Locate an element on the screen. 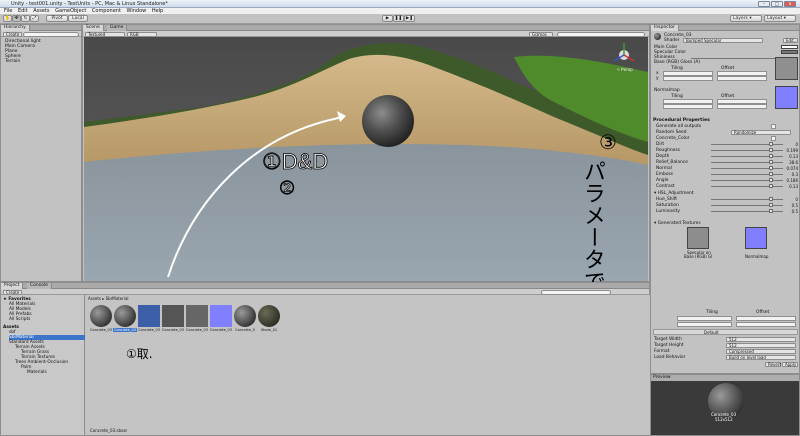 Image resolution: width=800 pixels, height=436 pixels. randomize-button: Randomize is located at coordinates (761, 132).